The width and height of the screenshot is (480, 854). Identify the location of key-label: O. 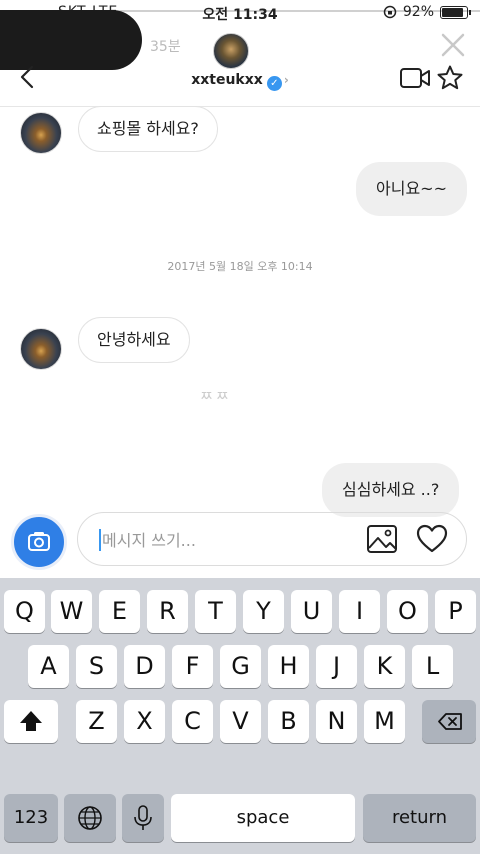
(407, 611).